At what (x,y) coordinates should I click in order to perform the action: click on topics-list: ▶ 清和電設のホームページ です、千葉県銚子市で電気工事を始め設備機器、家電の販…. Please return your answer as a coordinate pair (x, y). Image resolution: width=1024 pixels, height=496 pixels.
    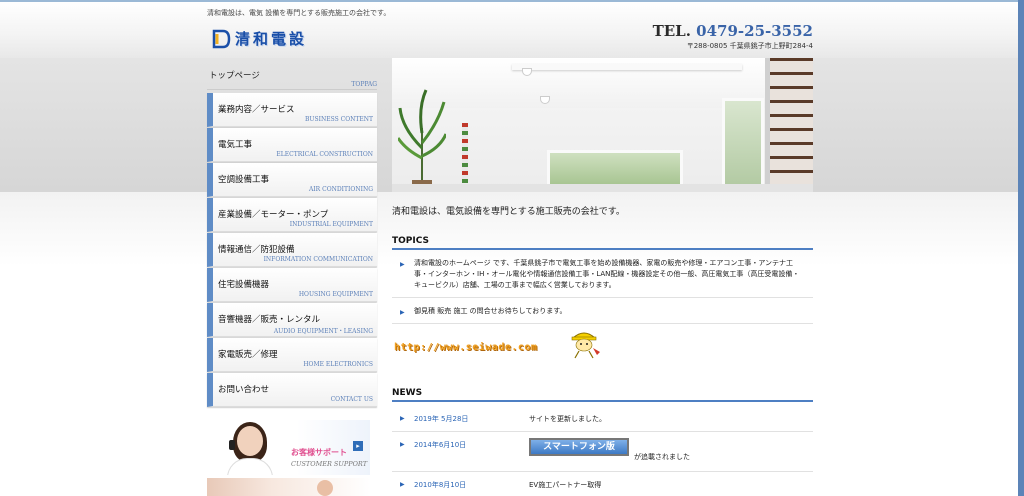
    Looking at the image, I should click on (602, 287).